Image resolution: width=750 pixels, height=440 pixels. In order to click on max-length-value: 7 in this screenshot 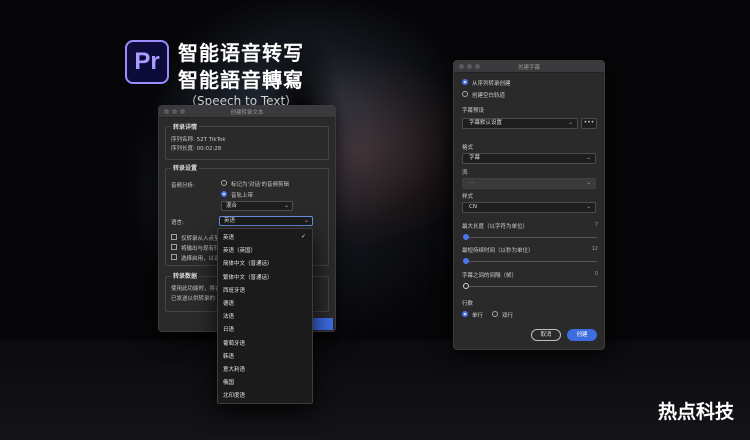, I will do `click(596, 225)`.